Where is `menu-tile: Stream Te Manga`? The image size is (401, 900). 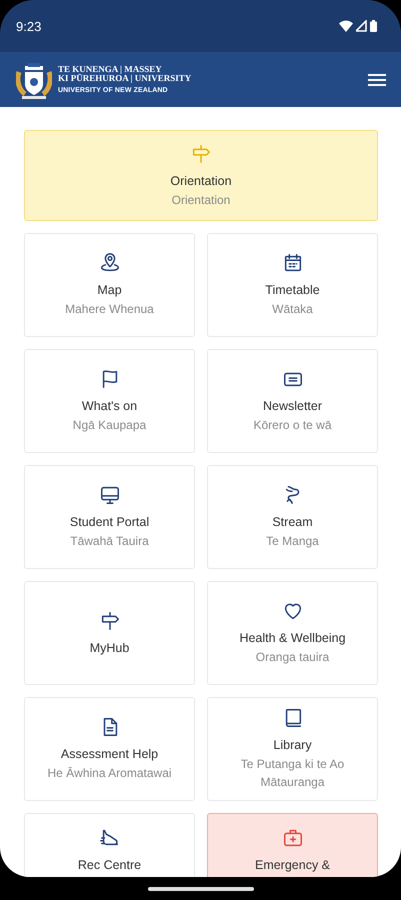 menu-tile: Stream Te Manga is located at coordinates (292, 517).